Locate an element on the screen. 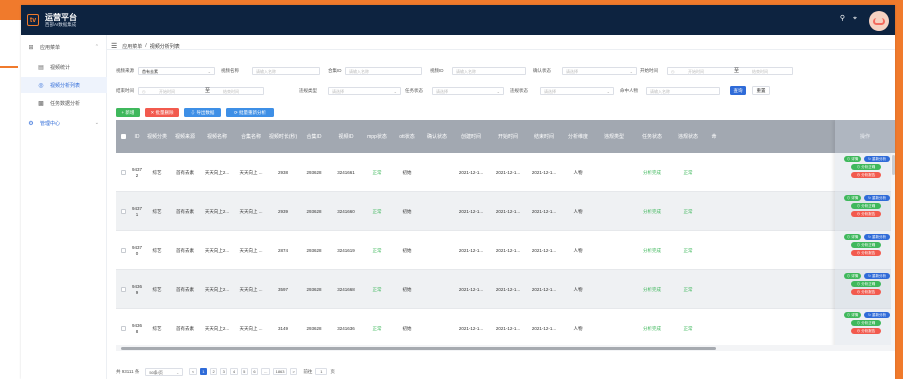  query-button: 查询 is located at coordinates (738, 90).